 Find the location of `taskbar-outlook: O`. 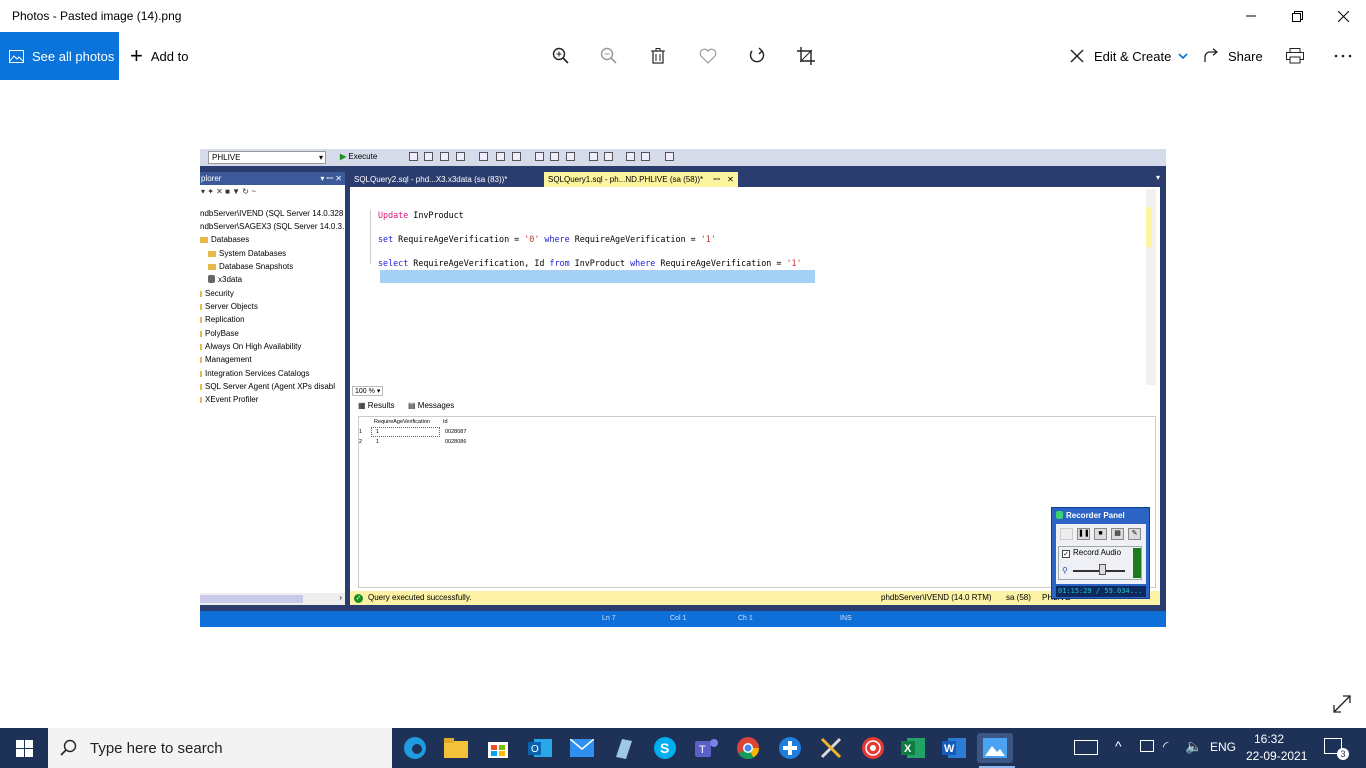

taskbar-outlook: O is located at coordinates (540, 748).